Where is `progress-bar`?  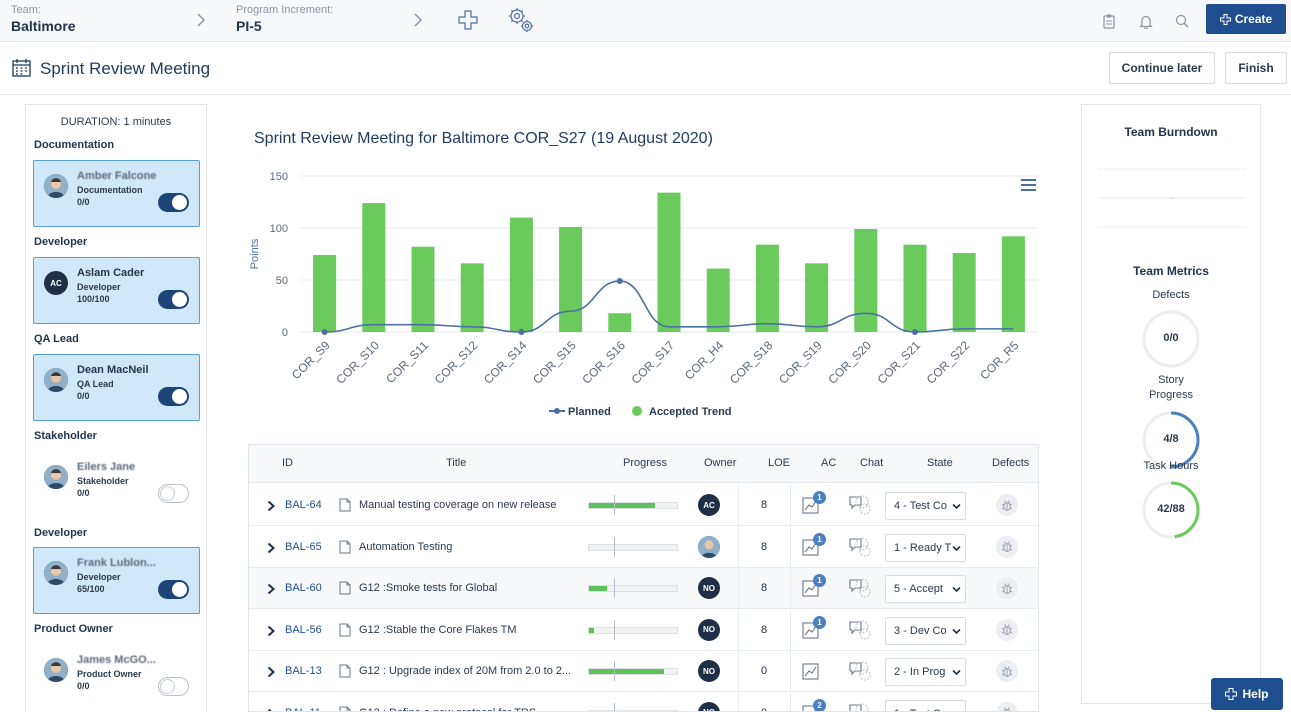
progress-bar is located at coordinates (633, 505).